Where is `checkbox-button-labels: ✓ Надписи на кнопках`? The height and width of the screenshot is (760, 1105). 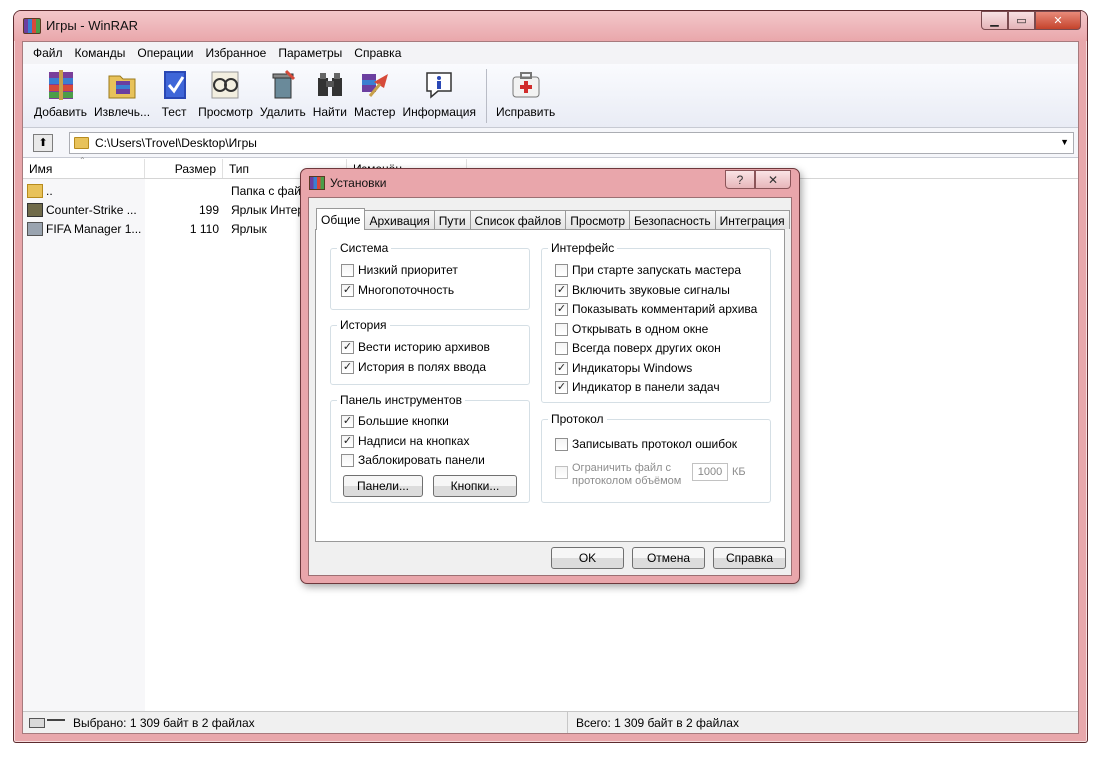 checkbox-button-labels: ✓ Надписи на кнопках is located at coordinates (405, 441).